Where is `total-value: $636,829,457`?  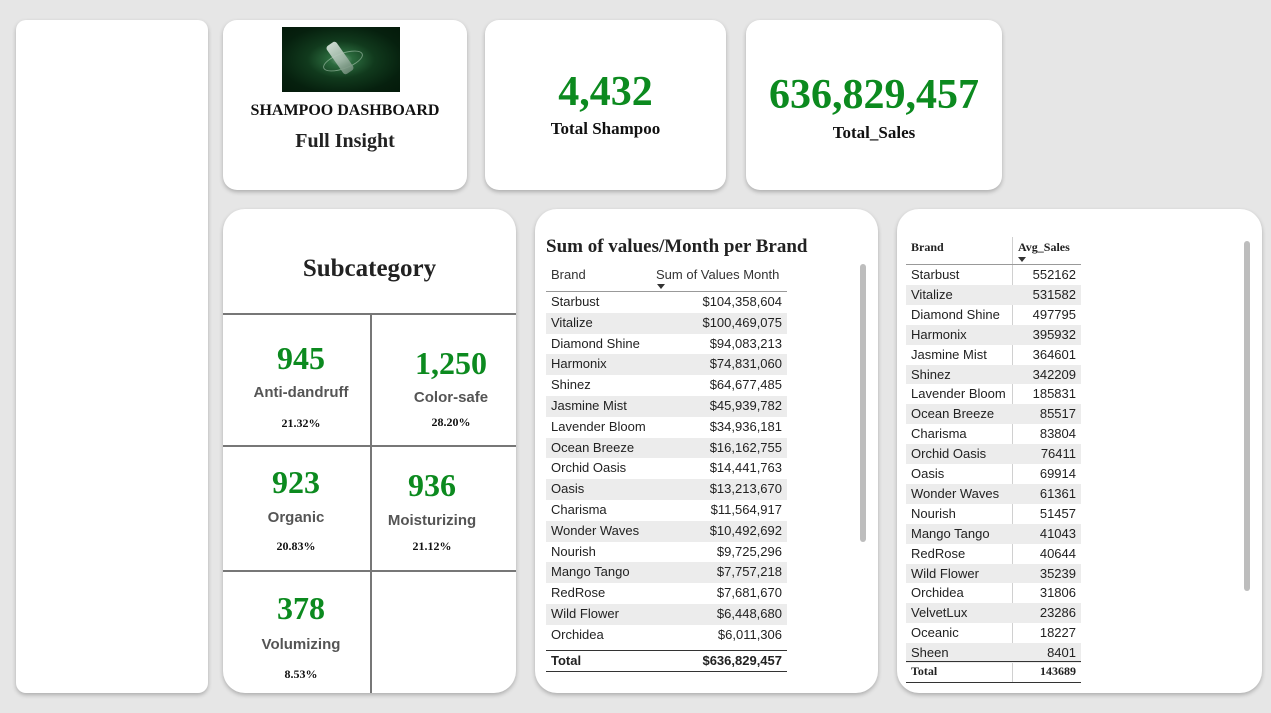
total-value: $636,829,457 is located at coordinates (742, 660).